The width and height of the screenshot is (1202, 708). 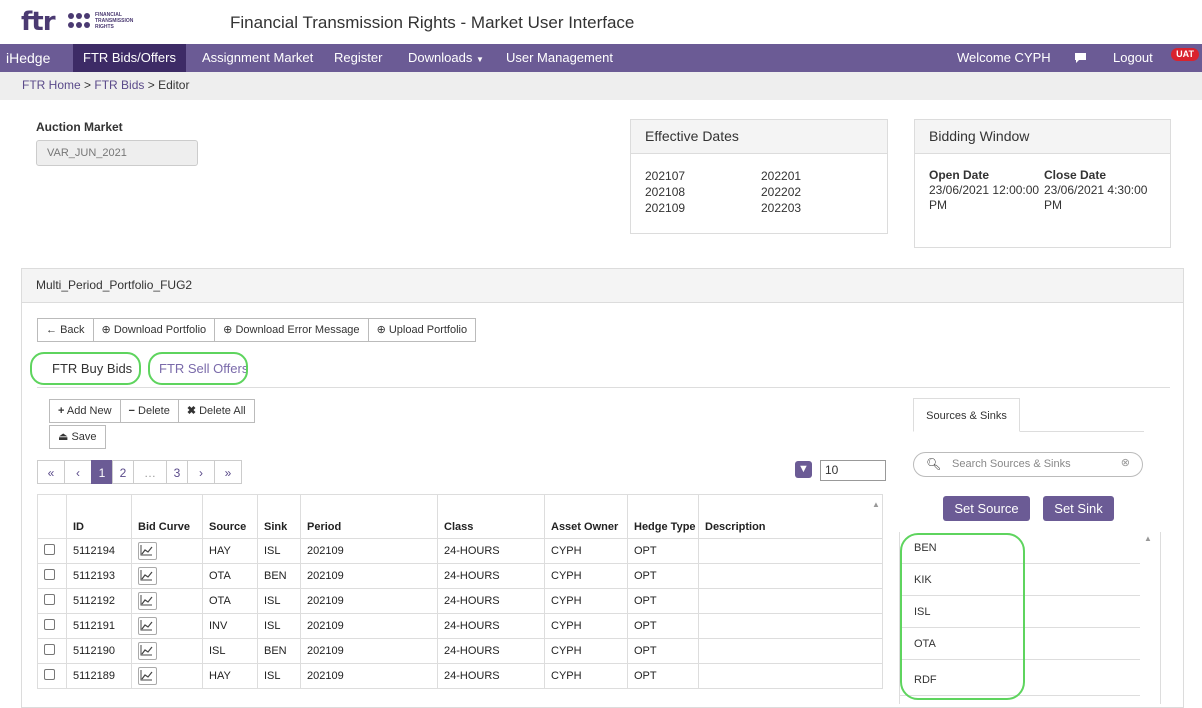 What do you see at coordinates (106, 330) in the screenshot?
I see `download-icon: ⊕` at bounding box center [106, 330].